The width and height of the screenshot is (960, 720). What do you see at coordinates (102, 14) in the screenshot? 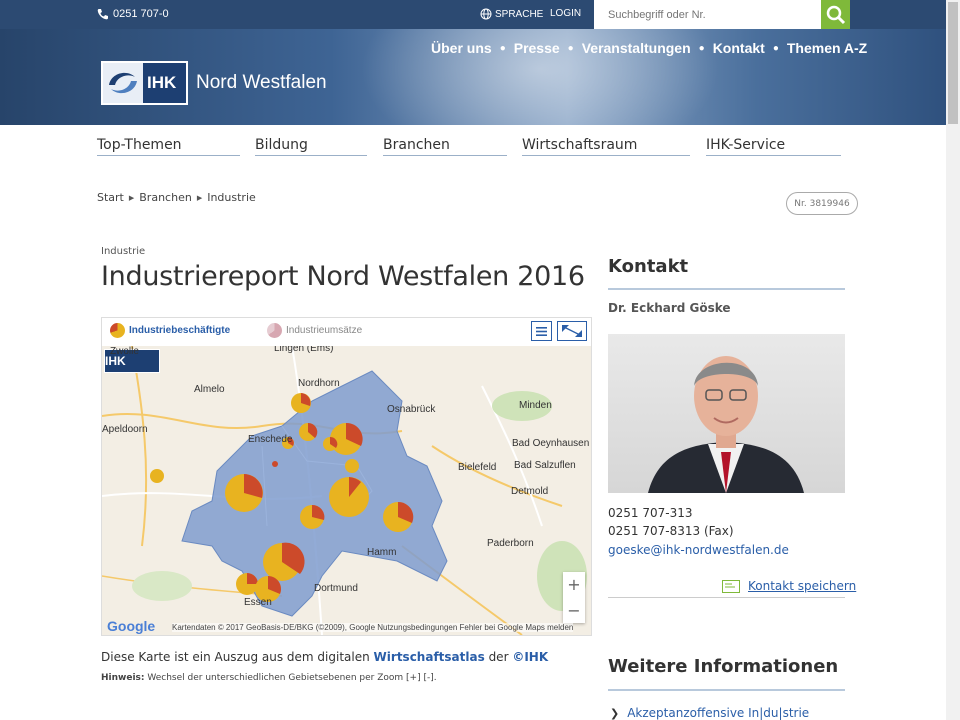
I see `phone-icon` at bounding box center [102, 14].